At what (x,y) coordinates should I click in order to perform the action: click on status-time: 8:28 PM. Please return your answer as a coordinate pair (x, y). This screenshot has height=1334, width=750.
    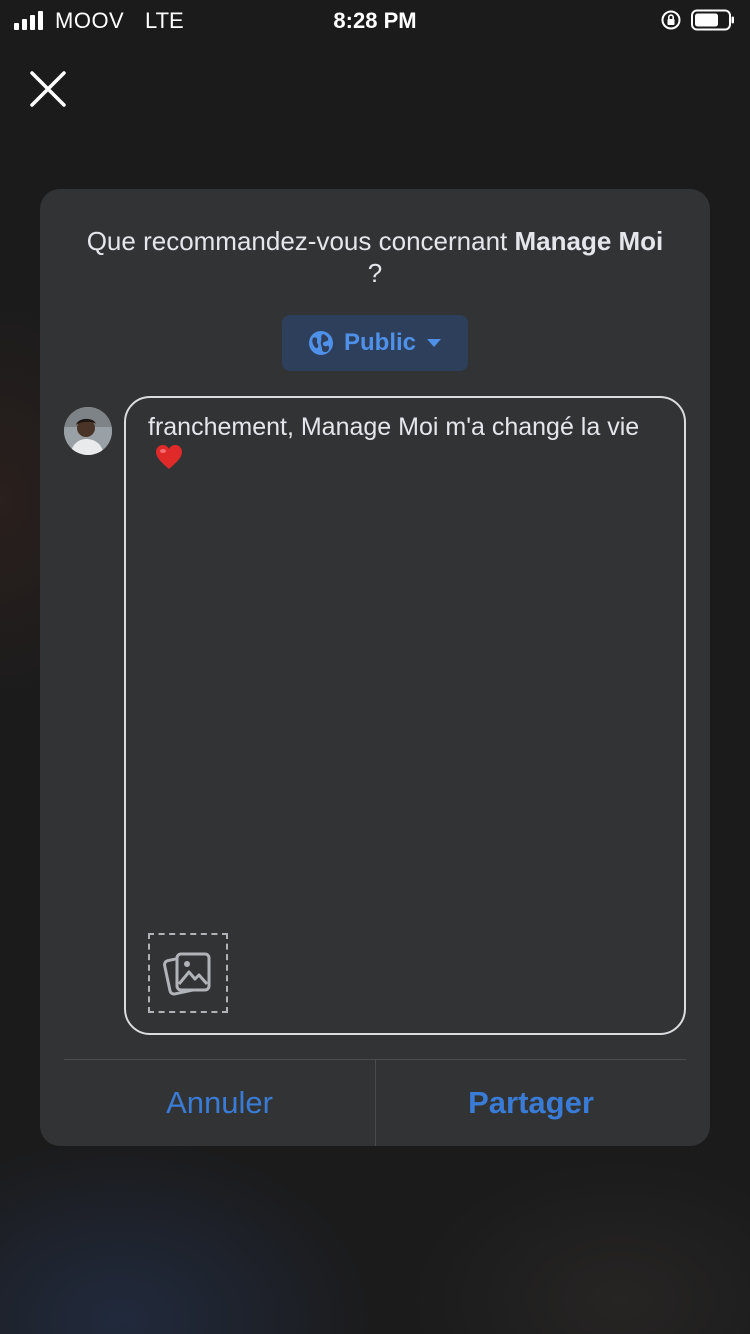
    Looking at the image, I should click on (375, 20).